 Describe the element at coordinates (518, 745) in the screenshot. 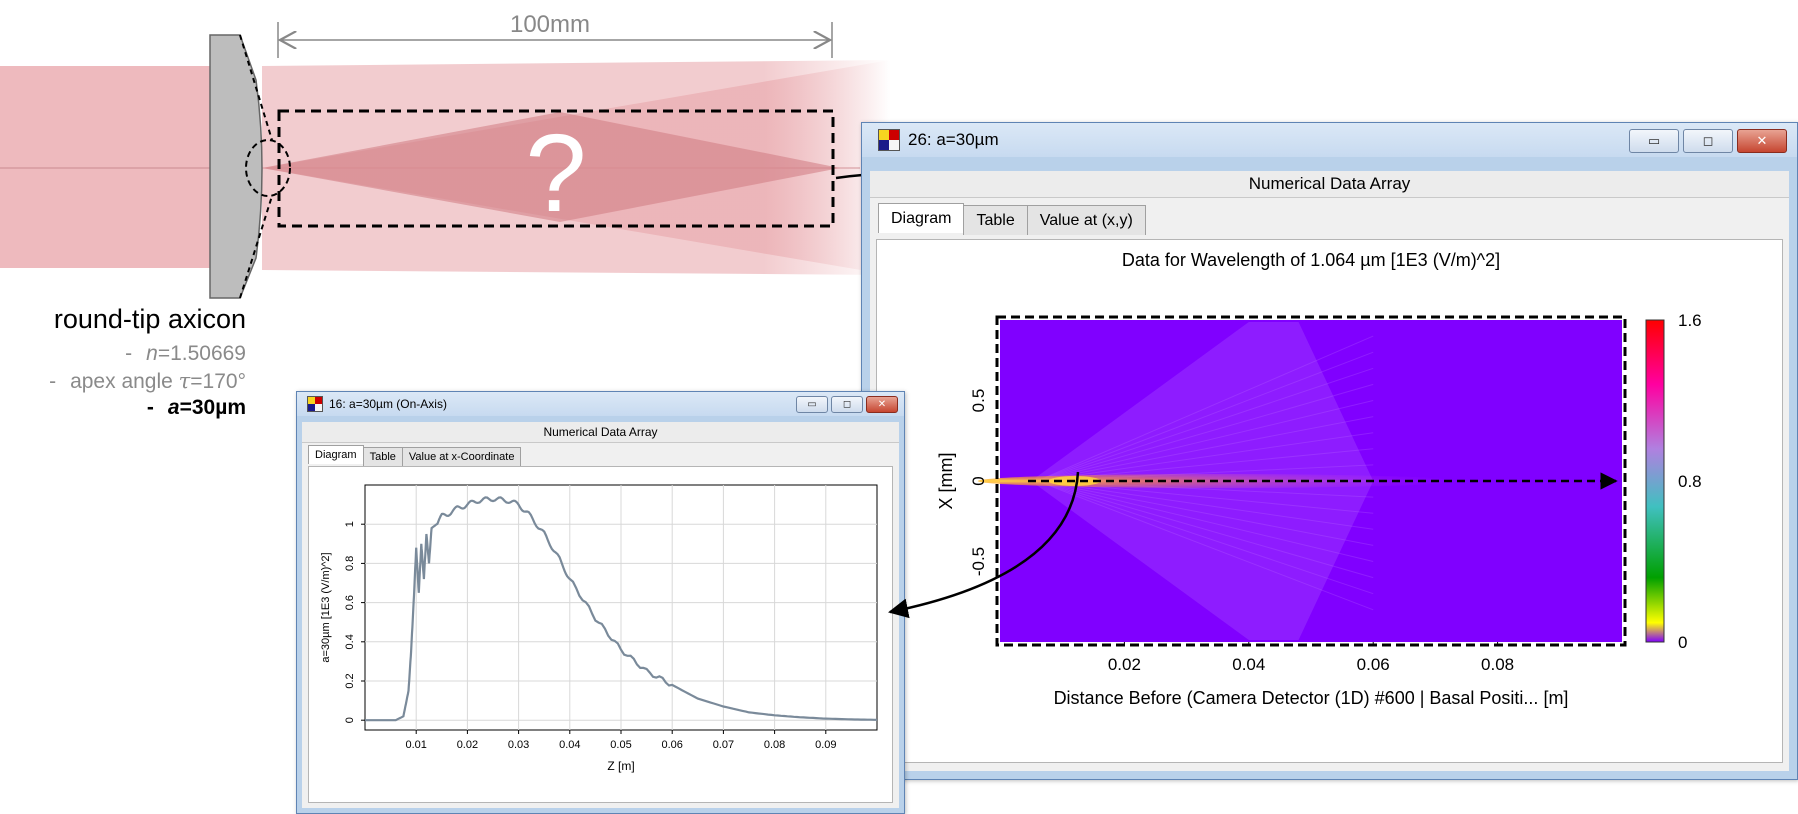

I see `x-tick-label: 0.03` at that location.